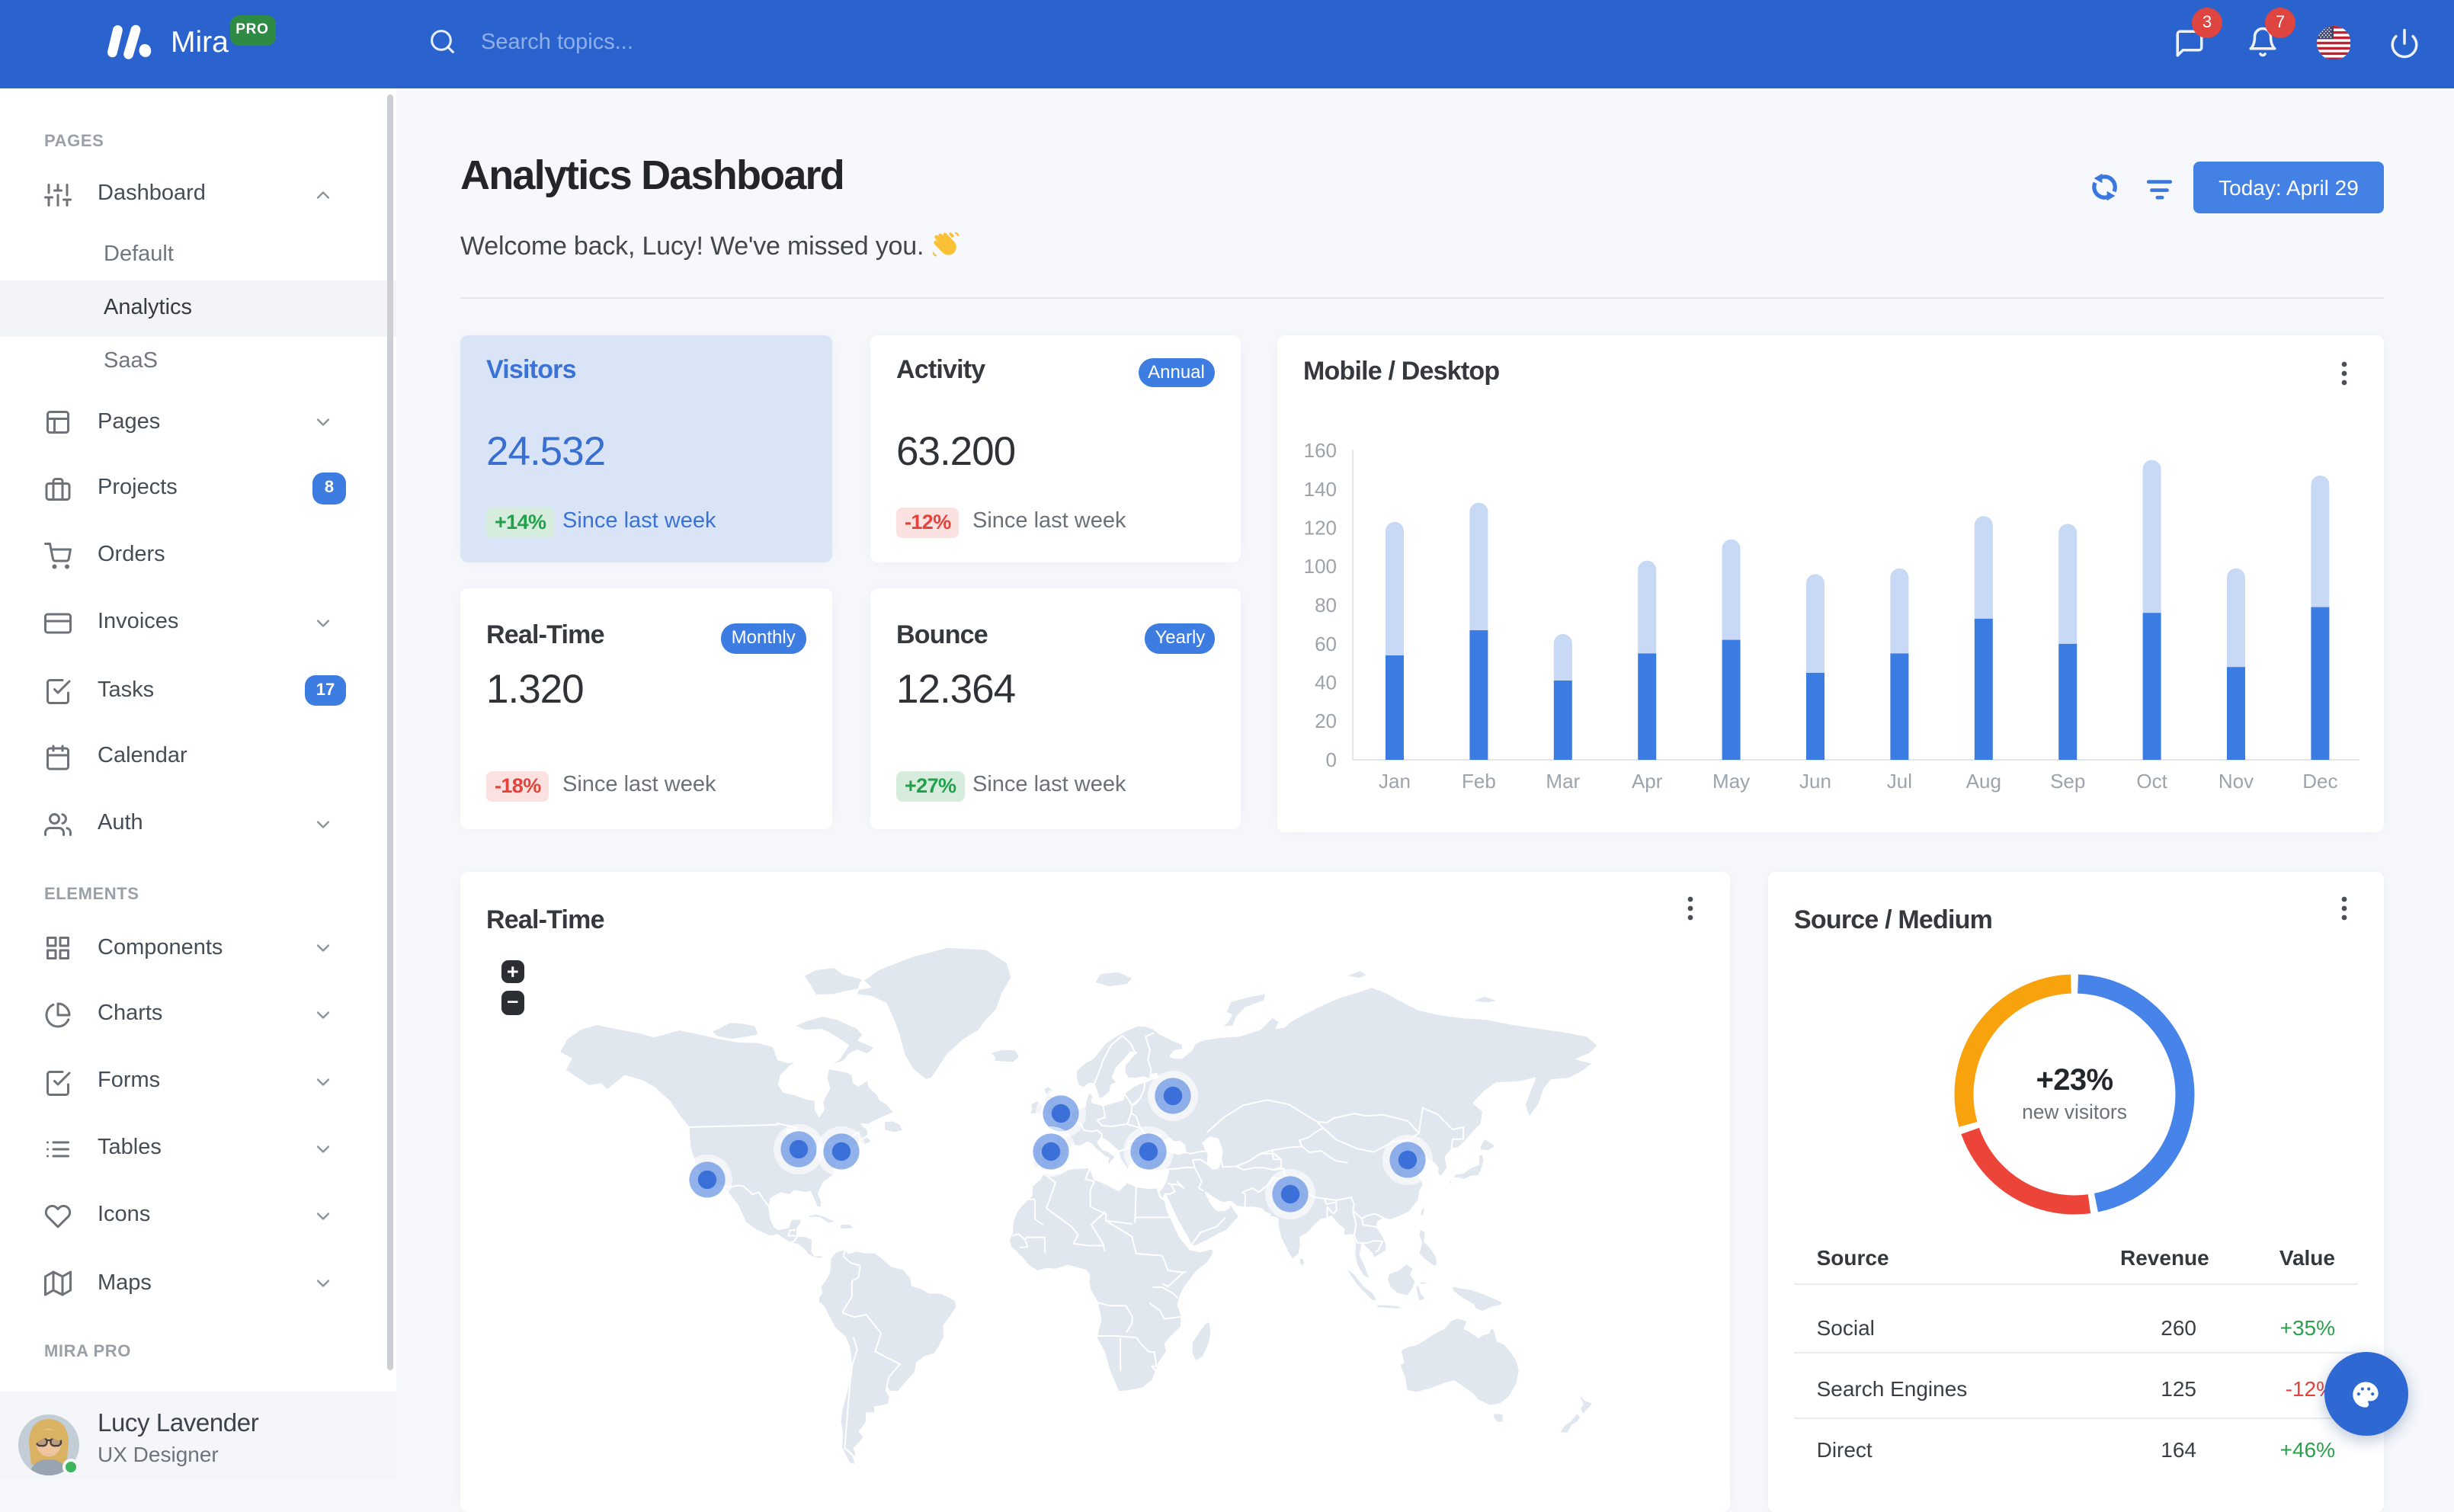  What do you see at coordinates (1320, 565) in the screenshot?
I see `svg-text: 100` at bounding box center [1320, 565].